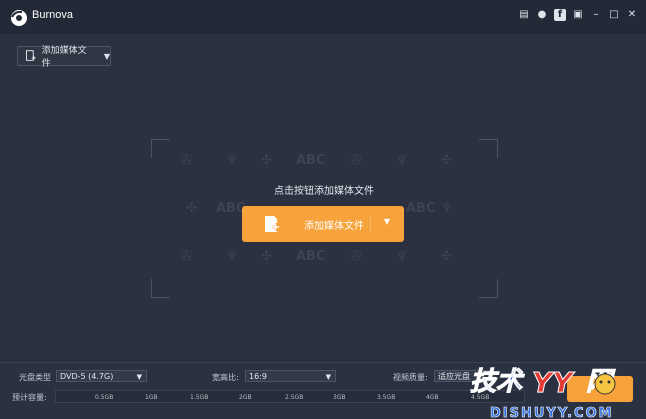 This screenshot has height=419, width=646. What do you see at coordinates (258, 376) in the screenshot?
I see `aspect-ratio-value: 16:9` at bounding box center [258, 376].